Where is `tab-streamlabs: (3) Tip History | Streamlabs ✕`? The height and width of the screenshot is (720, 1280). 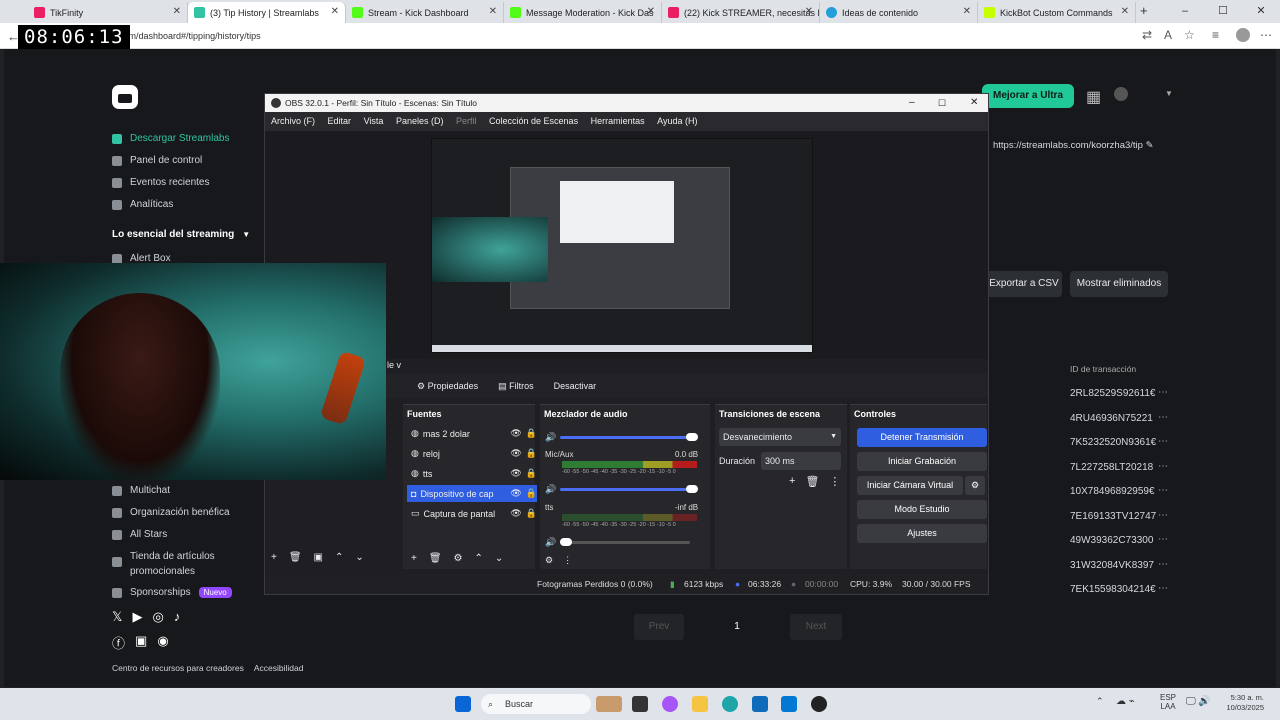 tab-streamlabs: (3) Tip History | Streamlabs ✕ is located at coordinates (267, 12).